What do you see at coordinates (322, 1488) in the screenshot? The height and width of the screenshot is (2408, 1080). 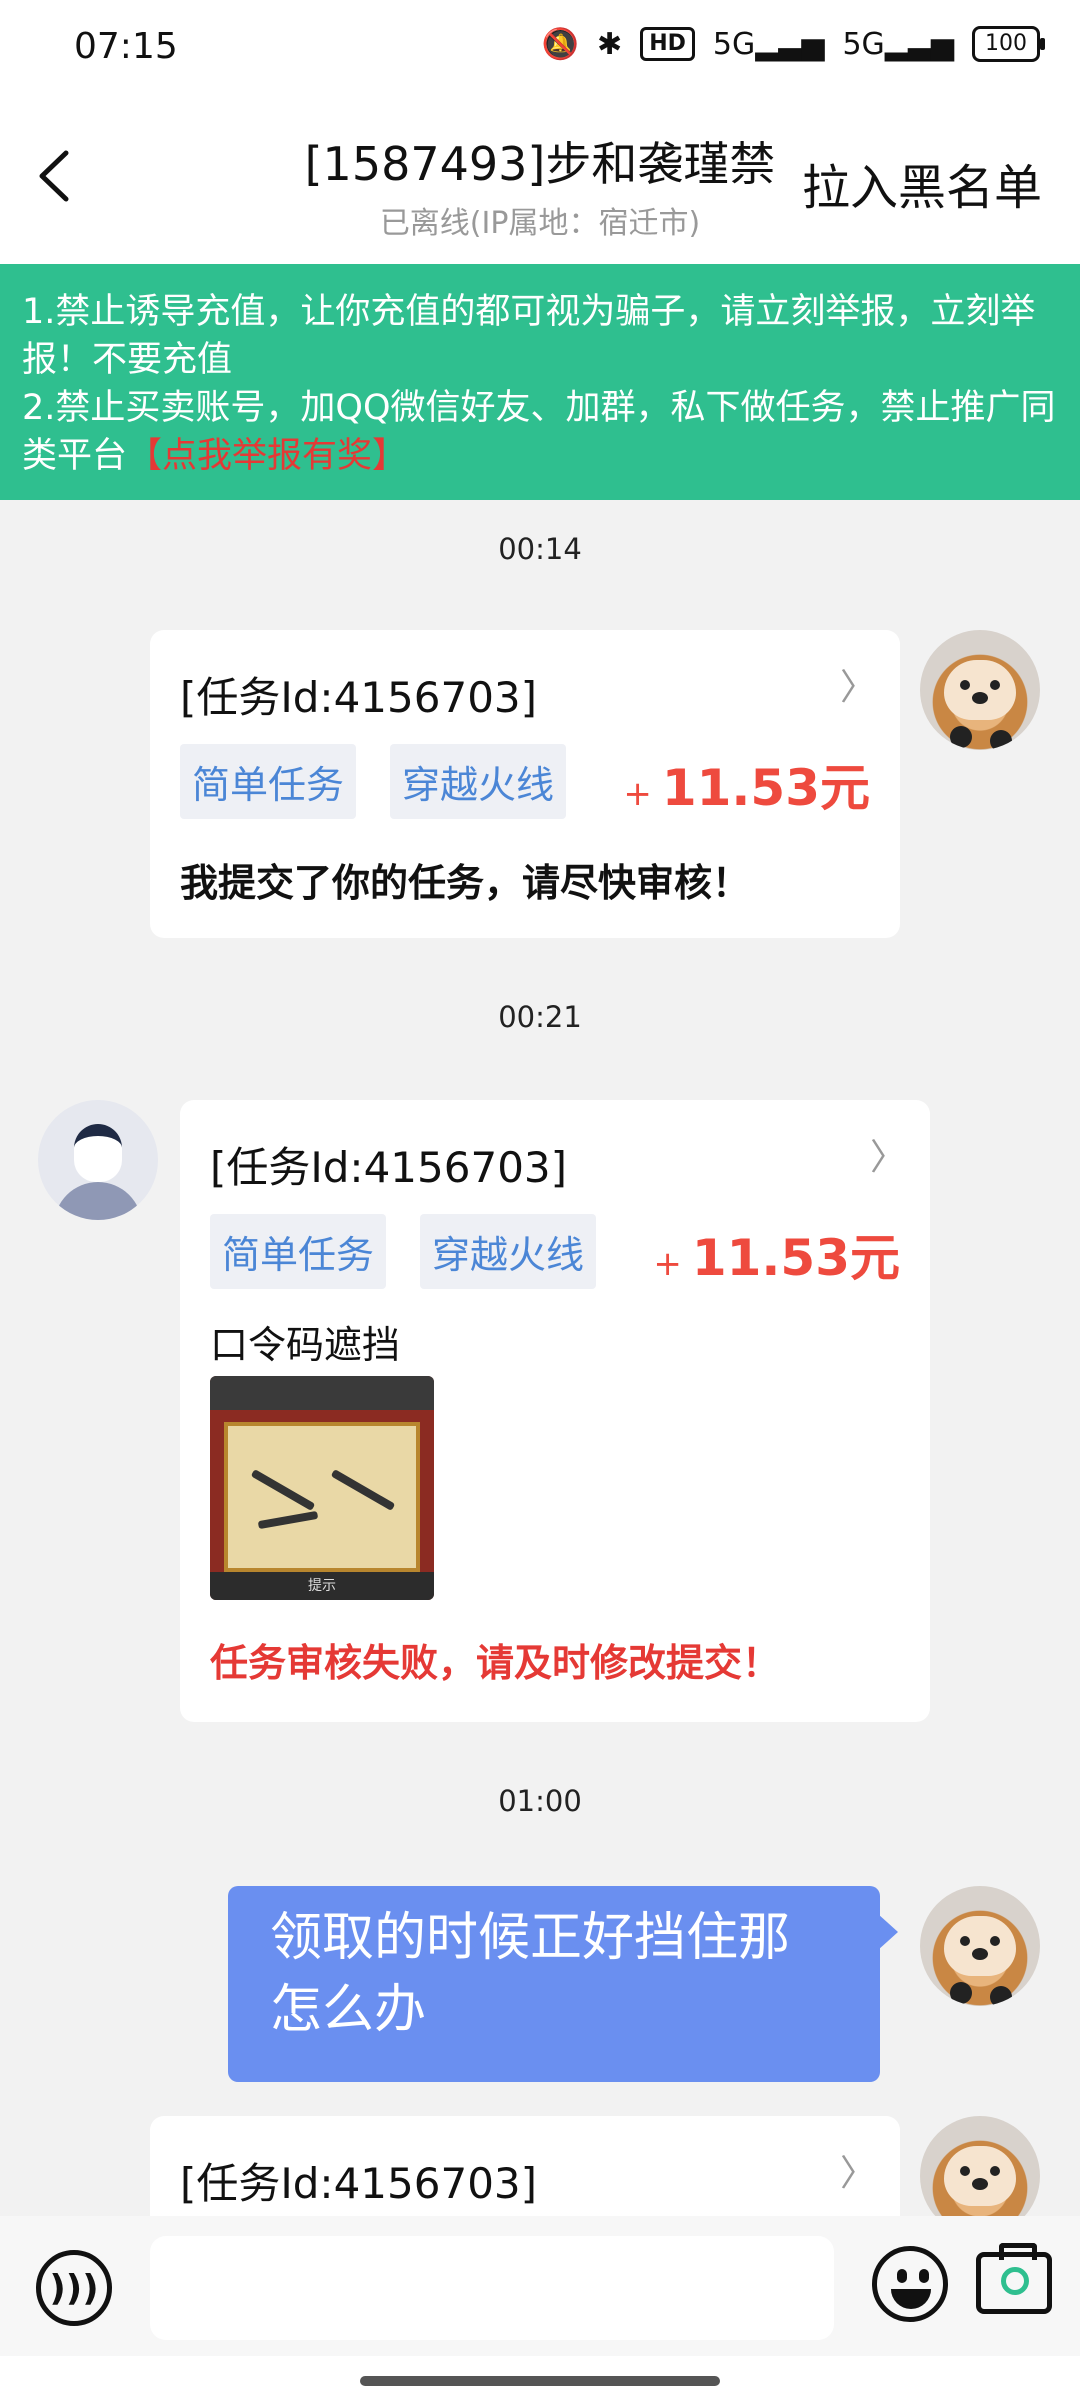 I see `screenshot-thumbnail: 提示` at bounding box center [322, 1488].